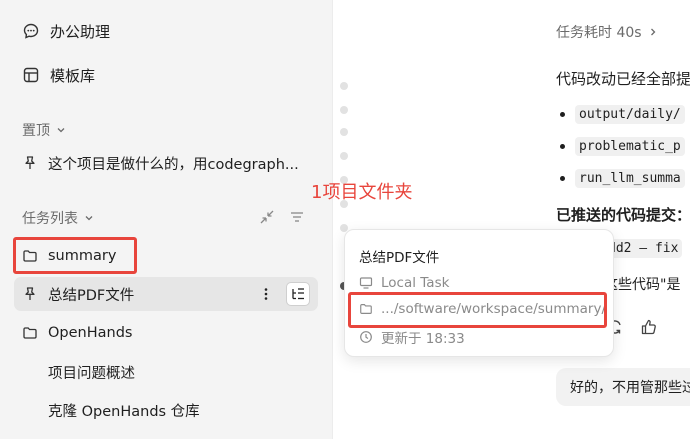  I want to click on tasks-section-toggle: 任务列表, so click(58, 218).